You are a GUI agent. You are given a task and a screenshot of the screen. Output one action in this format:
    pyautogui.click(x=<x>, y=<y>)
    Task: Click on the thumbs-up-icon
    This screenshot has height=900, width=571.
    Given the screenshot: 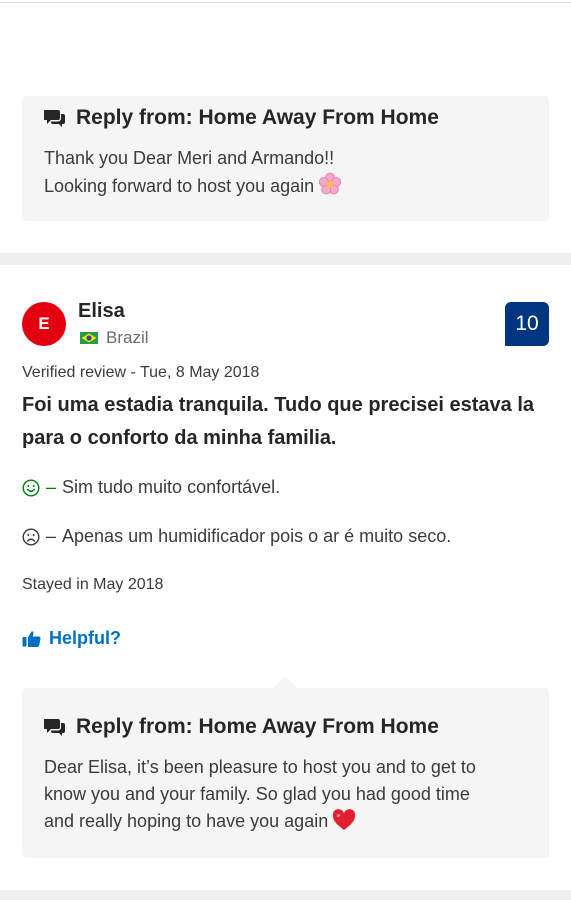 What is the action you would take?
    pyautogui.click(x=31, y=639)
    